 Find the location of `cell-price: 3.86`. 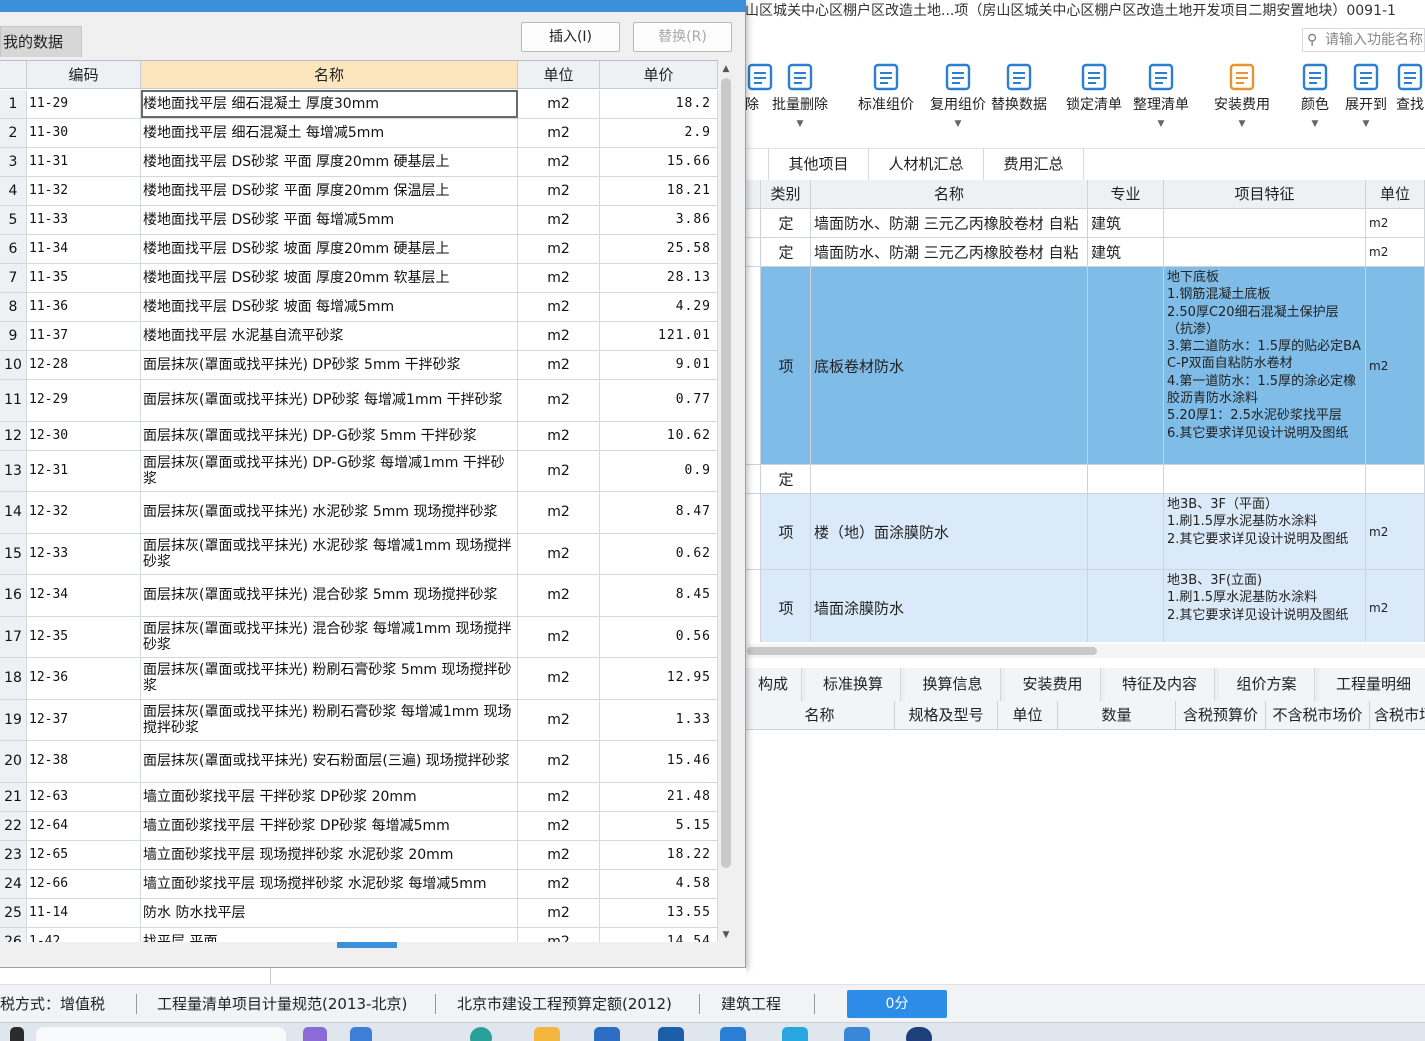

cell-price: 3.86 is located at coordinates (659, 220).